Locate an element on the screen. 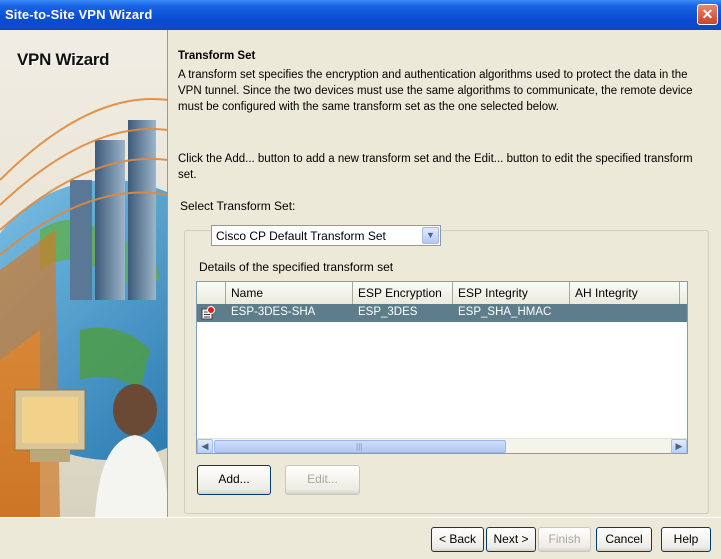 Image resolution: width=721 pixels, height=559 pixels. details-label: Details of the specified transform set is located at coordinates (296, 267).